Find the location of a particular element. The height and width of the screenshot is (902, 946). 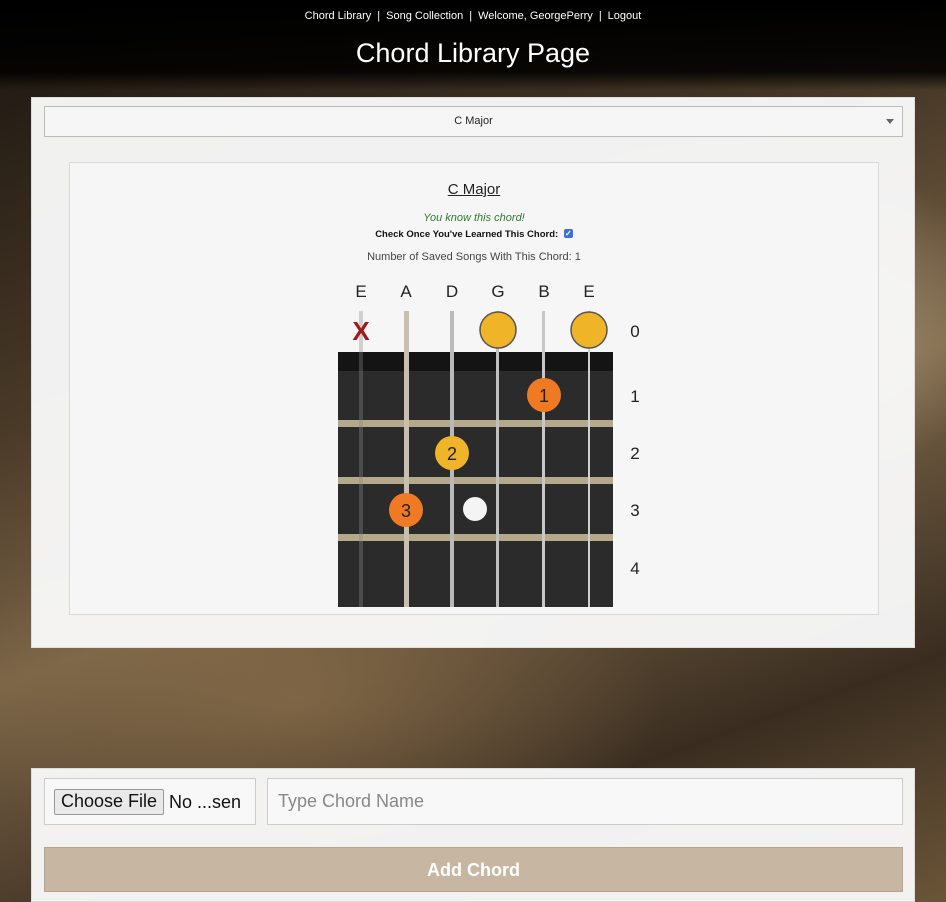

chord-select: C Major is located at coordinates (473, 121).